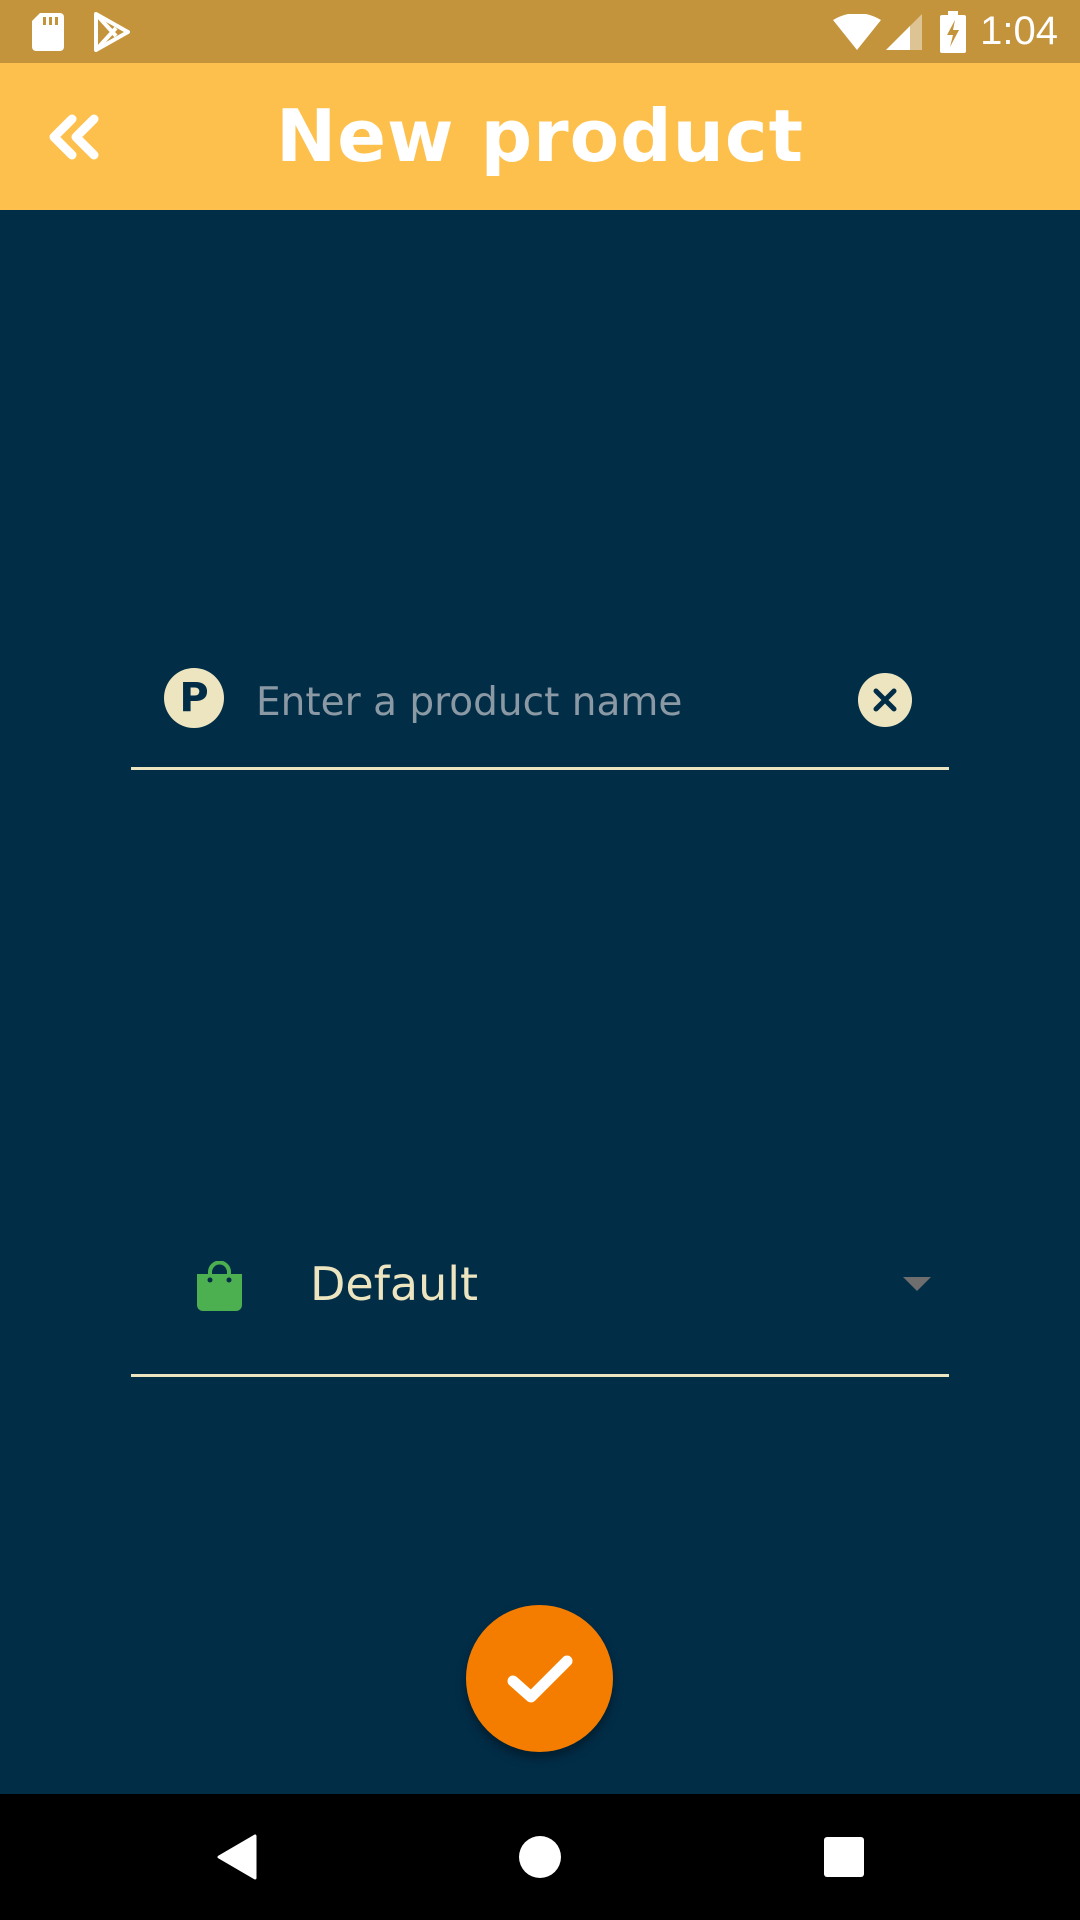 This screenshot has height=1920, width=1080. What do you see at coordinates (219, 1285) in the screenshot?
I see `shopping-bag-icon` at bounding box center [219, 1285].